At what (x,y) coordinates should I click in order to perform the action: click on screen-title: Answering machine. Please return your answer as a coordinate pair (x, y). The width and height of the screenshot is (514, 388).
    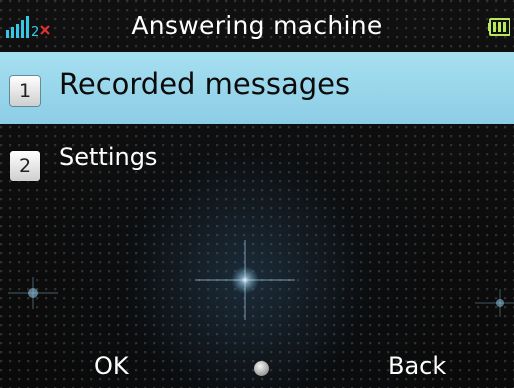
    Looking at the image, I should click on (257, 25).